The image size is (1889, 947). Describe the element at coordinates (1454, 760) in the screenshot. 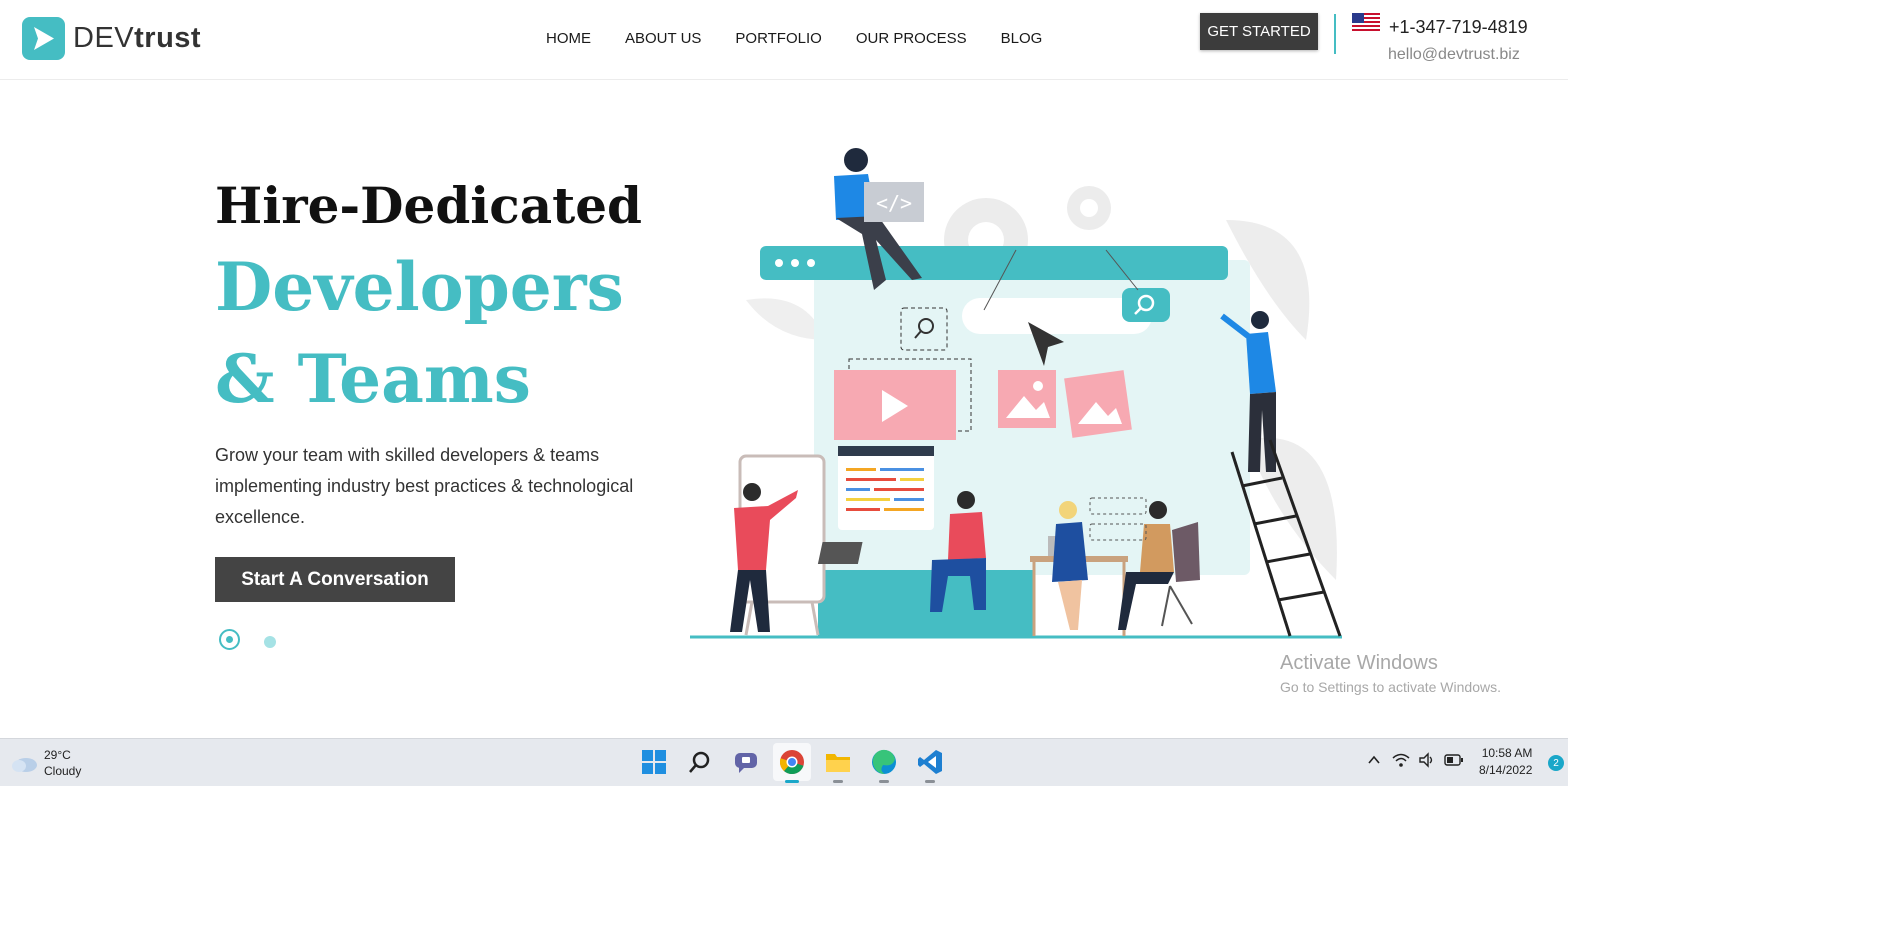

I see `battery-icon` at that location.